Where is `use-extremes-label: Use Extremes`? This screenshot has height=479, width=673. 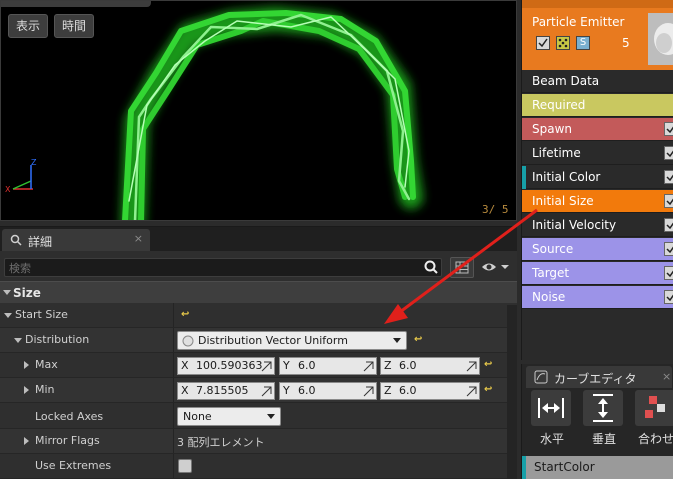 use-extremes-label: Use Extremes is located at coordinates (73, 465).